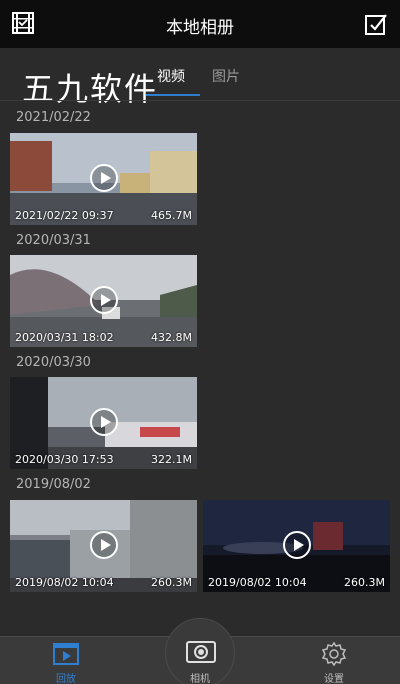  Describe the element at coordinates (334, 654) in the screenshot. I see `gear-icon` at that location.